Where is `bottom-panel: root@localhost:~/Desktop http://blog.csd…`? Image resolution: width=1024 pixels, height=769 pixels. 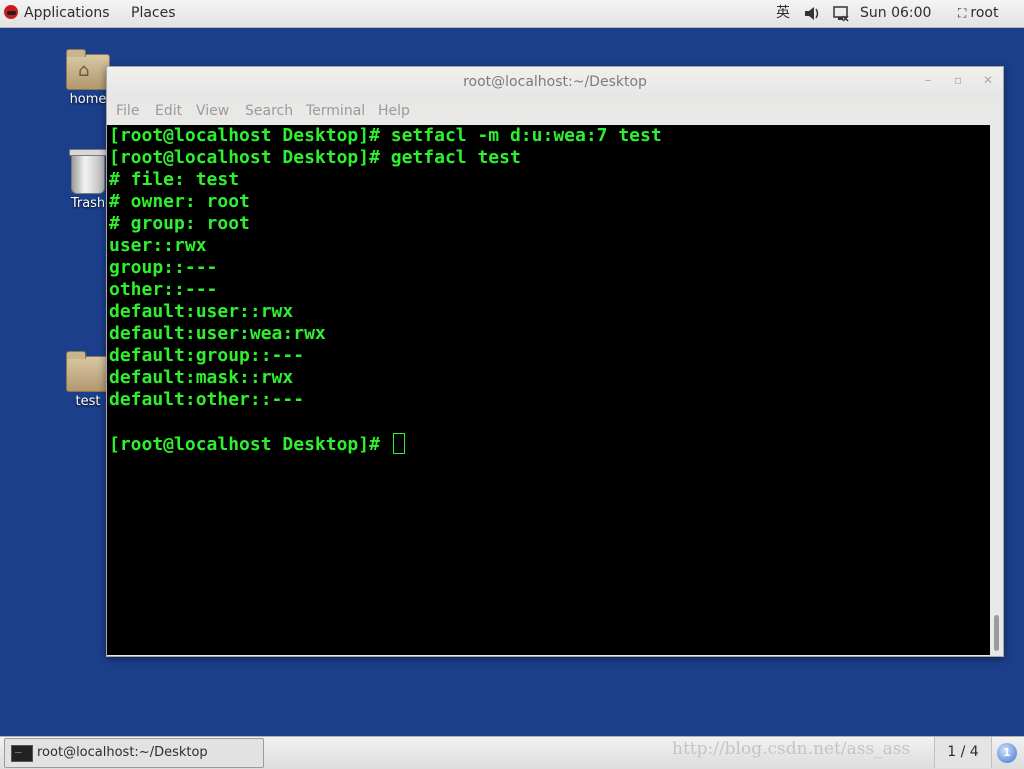 bottom-panel: root@localhost:~/Desktop http://blog.csd… is located at coordinates (512, 752).